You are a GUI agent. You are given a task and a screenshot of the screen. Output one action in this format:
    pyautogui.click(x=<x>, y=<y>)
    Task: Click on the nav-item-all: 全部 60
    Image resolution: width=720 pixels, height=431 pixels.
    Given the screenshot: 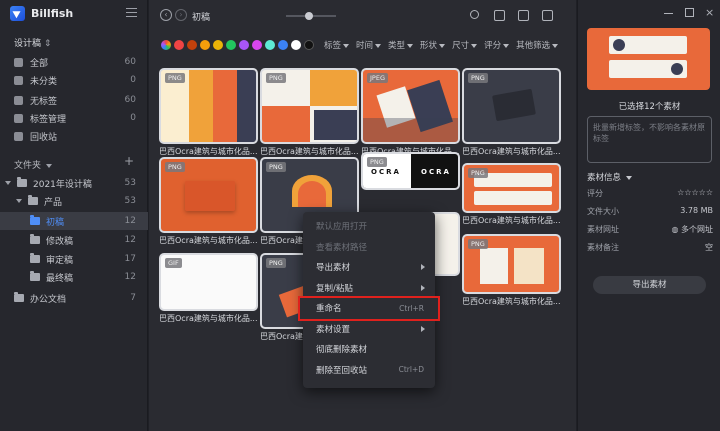 What is the action you would take?
    pyautogui.click(x=74, y=62)
    